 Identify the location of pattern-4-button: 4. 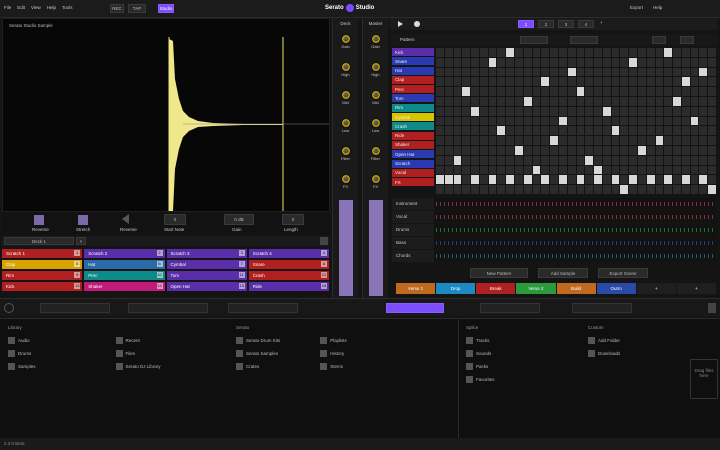
(586, 24).